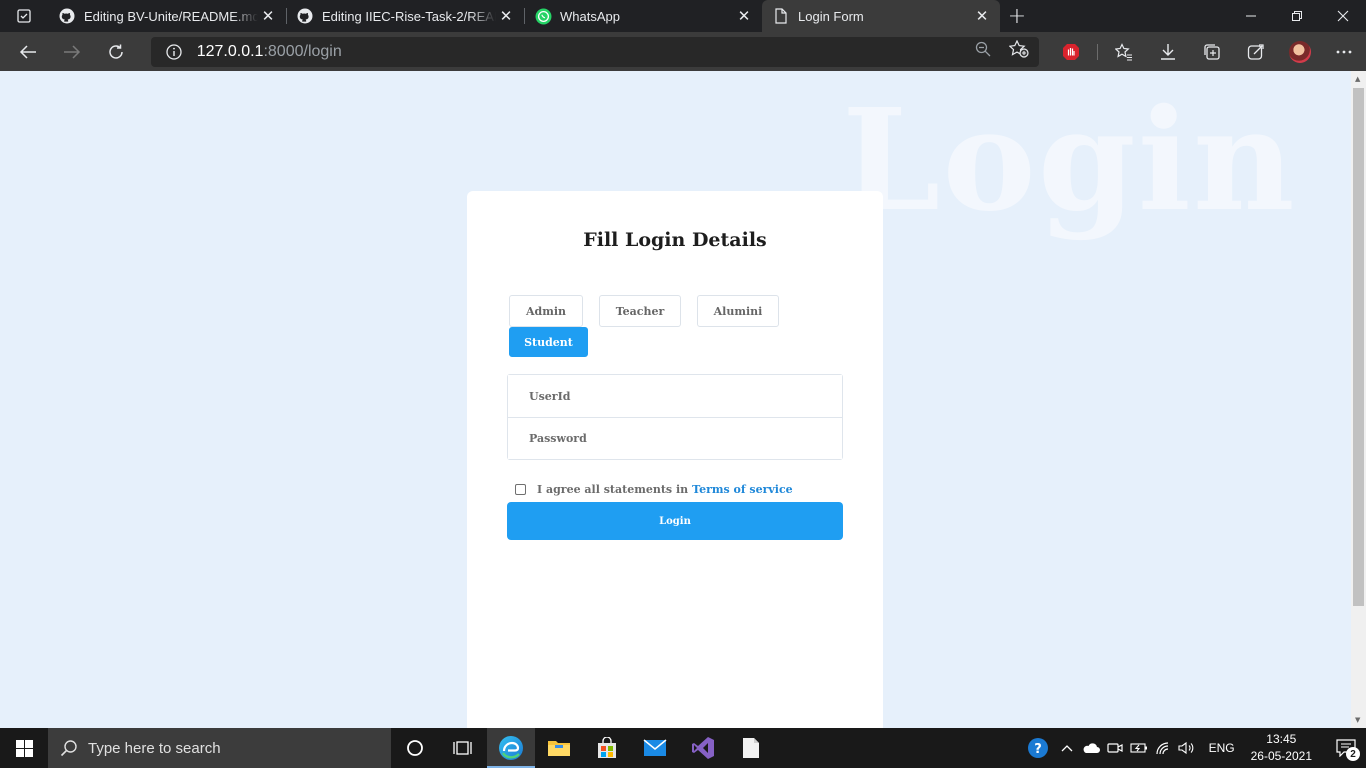  I want to click on address-bar: 127.0.0.1:8000/login, so click(594, 51).